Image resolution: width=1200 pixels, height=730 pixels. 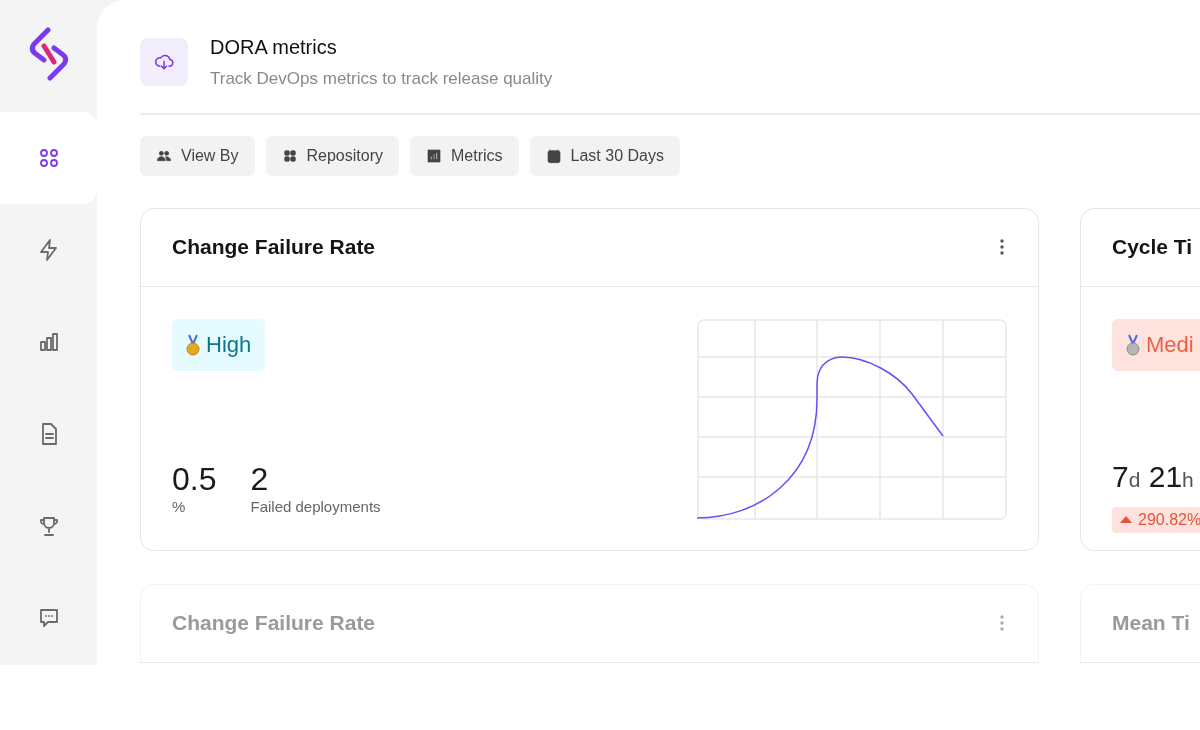 I want to click on calendar-icon, so click(x=553, y=155).